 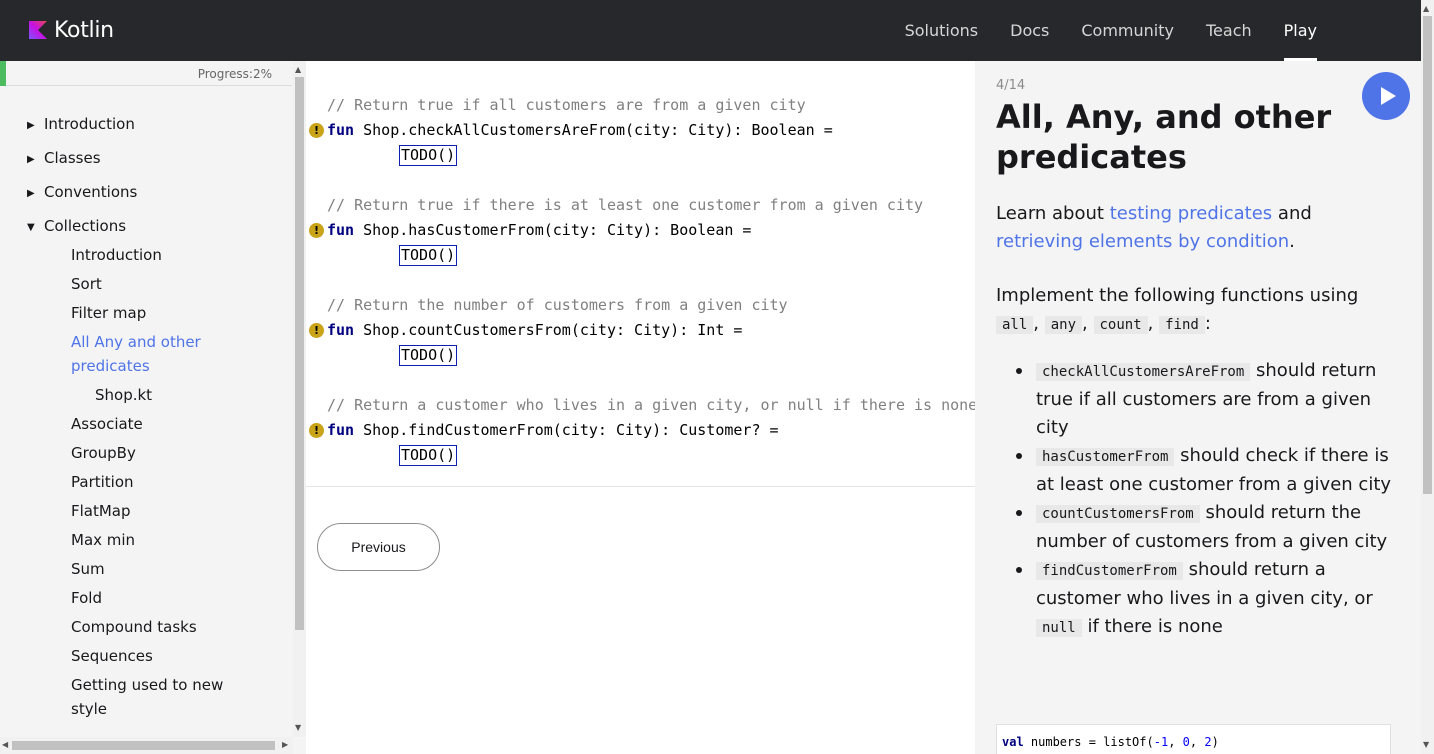 What do you see at coordinates (1029, 30) in the screenshot?
I see `nav-docs: Docs` at bounding box center [1029, 30].